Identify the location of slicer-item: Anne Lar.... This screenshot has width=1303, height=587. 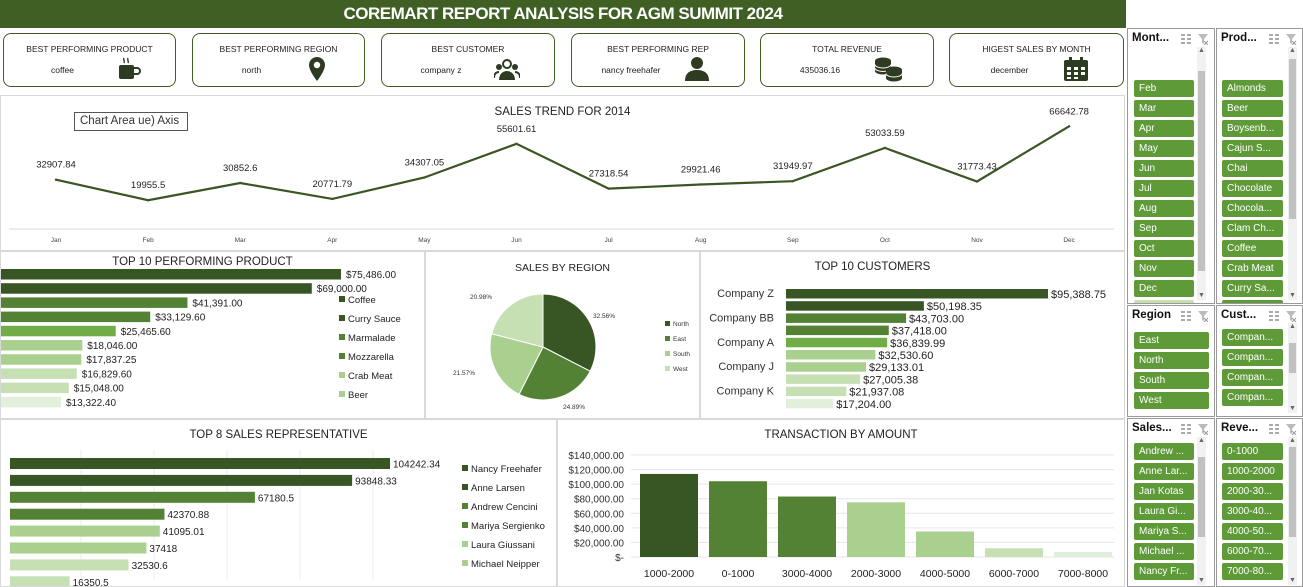
(1164, 471).